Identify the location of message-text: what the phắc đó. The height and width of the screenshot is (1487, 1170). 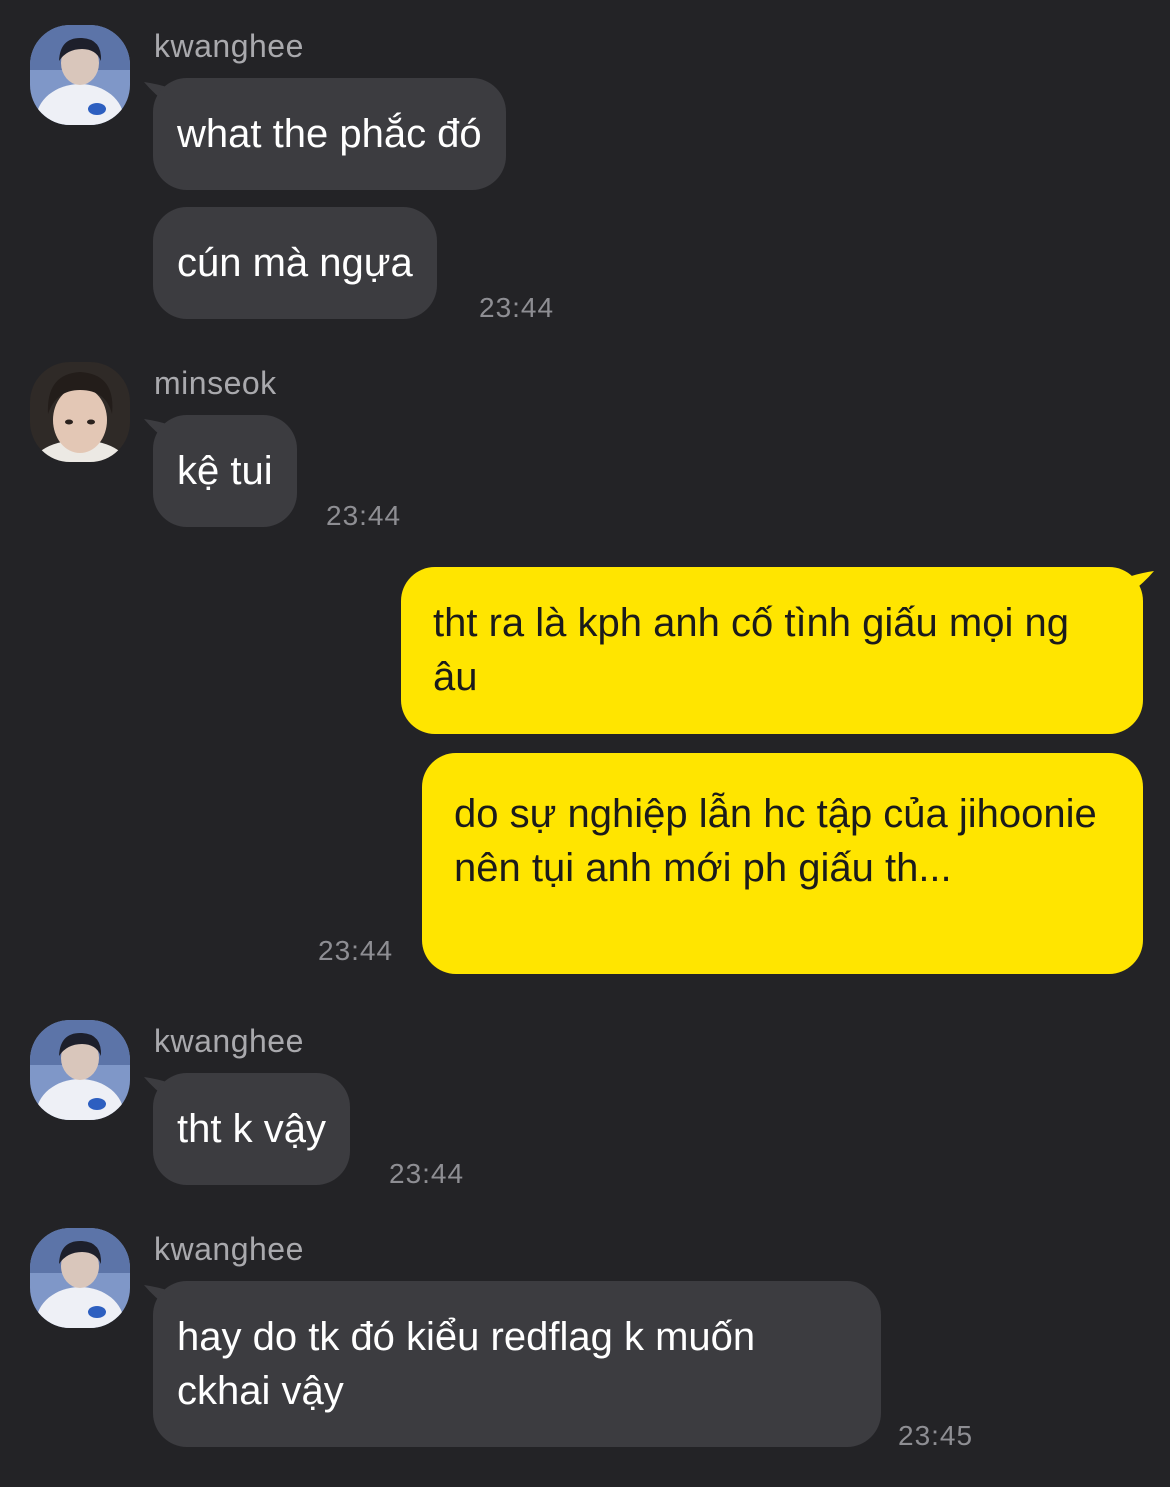
(329, 134).